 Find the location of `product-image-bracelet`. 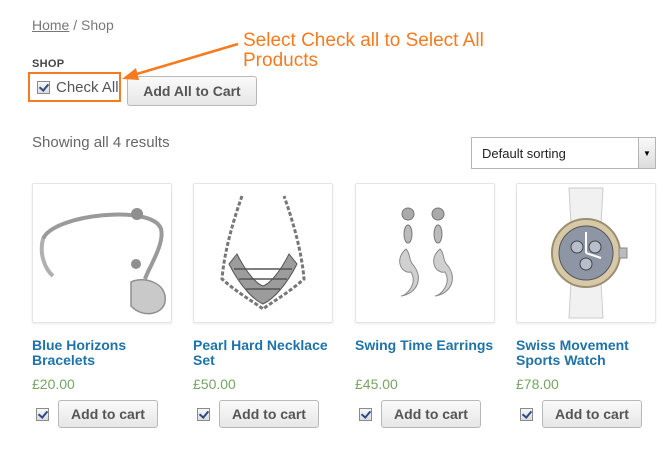

product-image-bracelet is located at coordinates (102, 253).